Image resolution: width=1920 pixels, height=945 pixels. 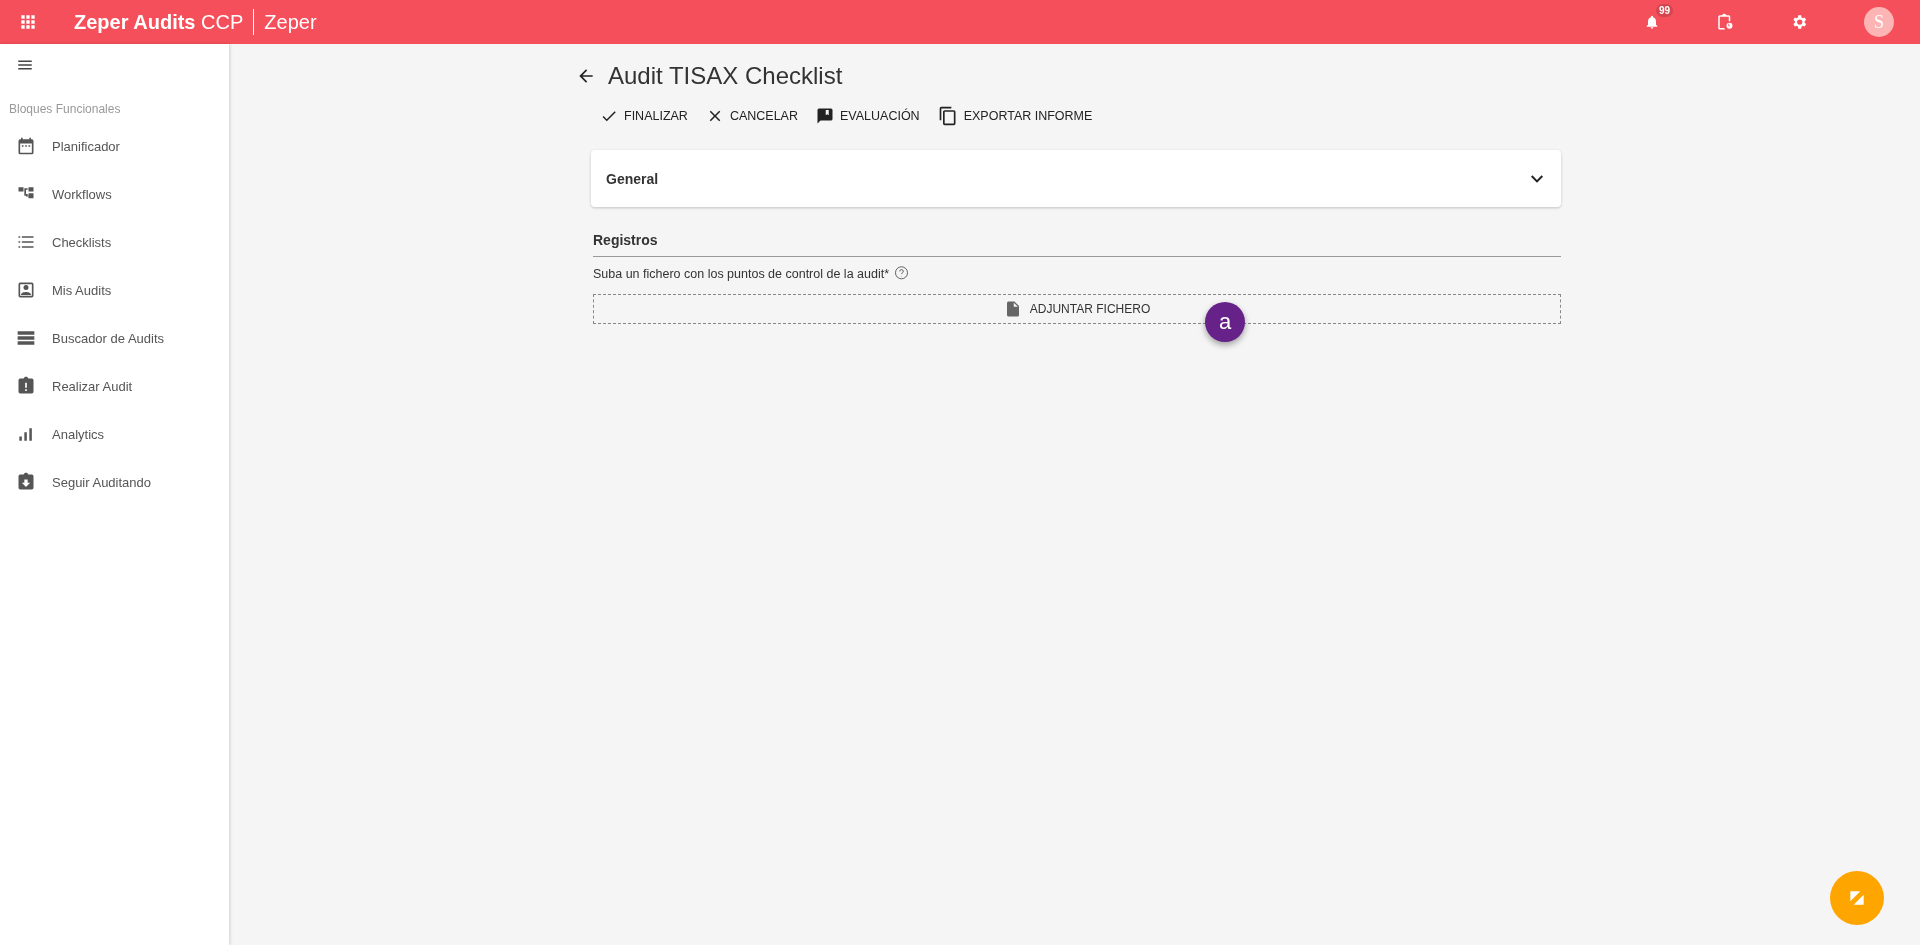 I want to click on contact-card-icon, so click(x=26, y=290).